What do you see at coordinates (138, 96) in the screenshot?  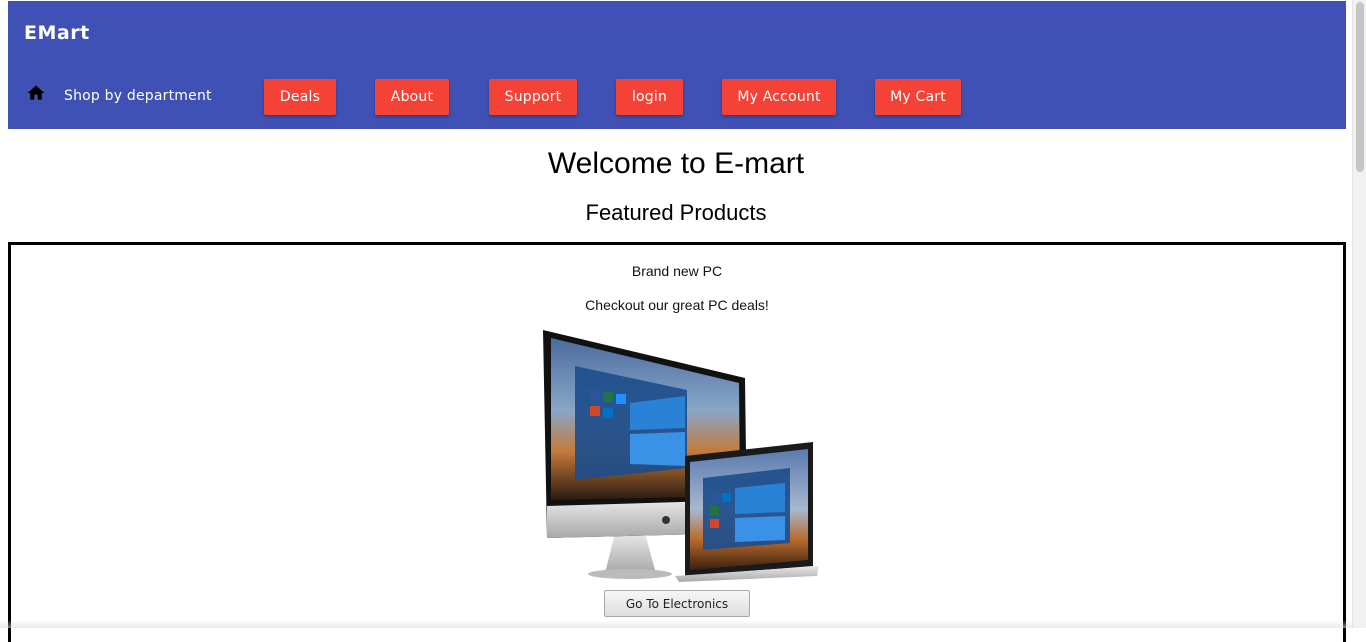 I see `shop-by-department-link: Shop by department` at bounding box center [138, 96].